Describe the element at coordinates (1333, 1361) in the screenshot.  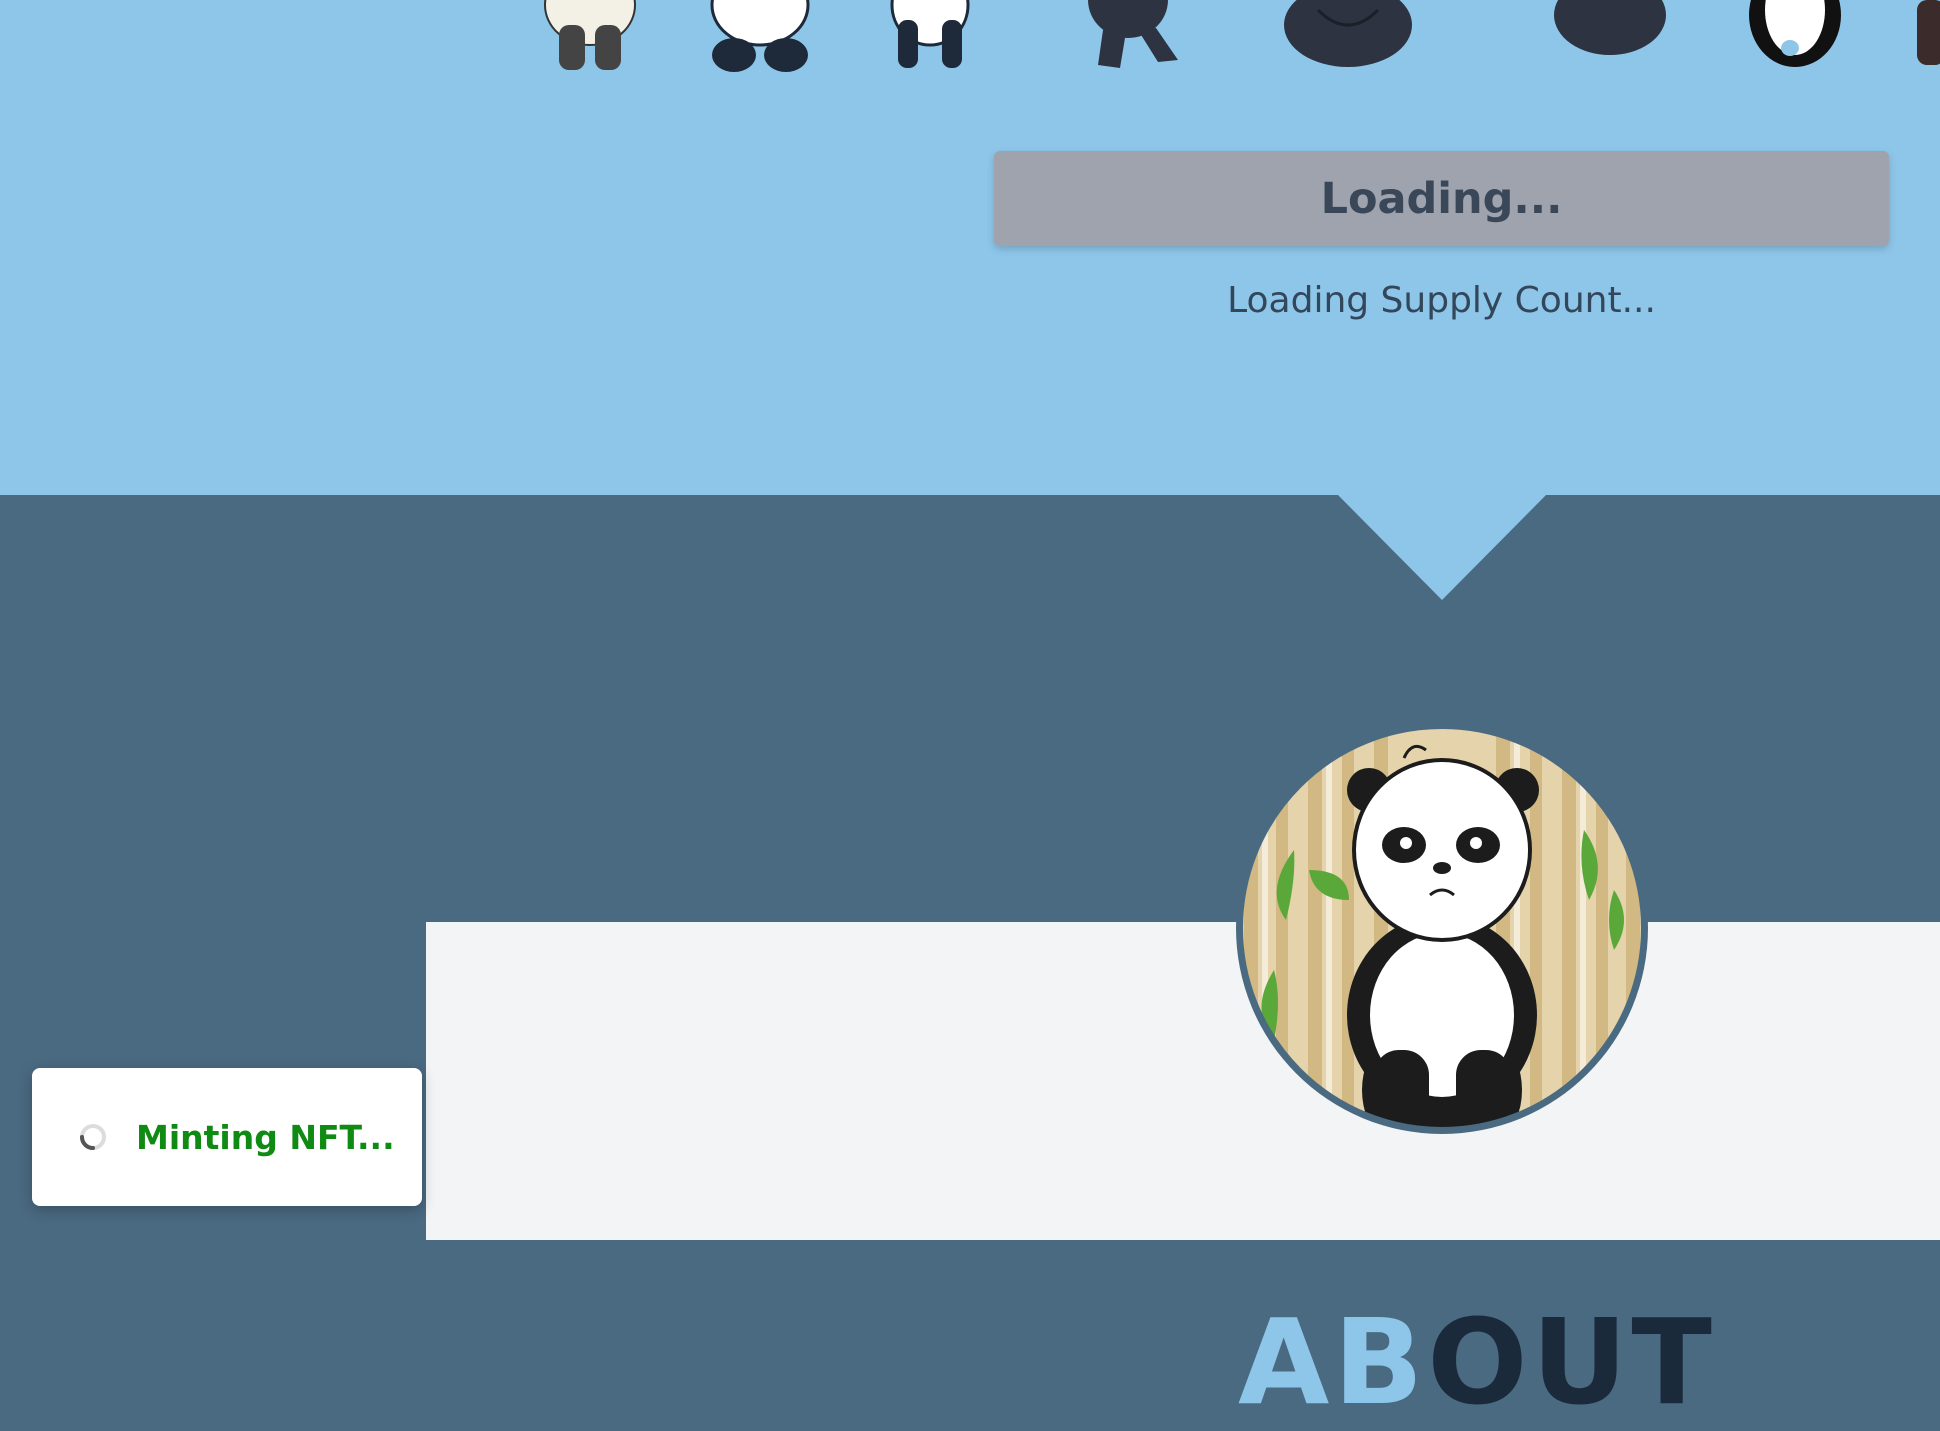
I see `about-heading-accent: AB` at that location.